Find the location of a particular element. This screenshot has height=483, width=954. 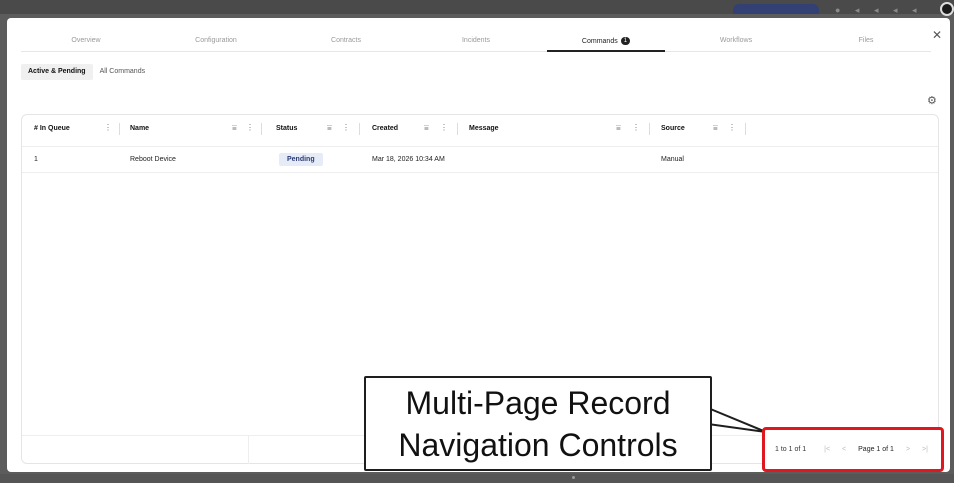

record-range: 1 to 1 of 1 is located at coordinates (791, 449).